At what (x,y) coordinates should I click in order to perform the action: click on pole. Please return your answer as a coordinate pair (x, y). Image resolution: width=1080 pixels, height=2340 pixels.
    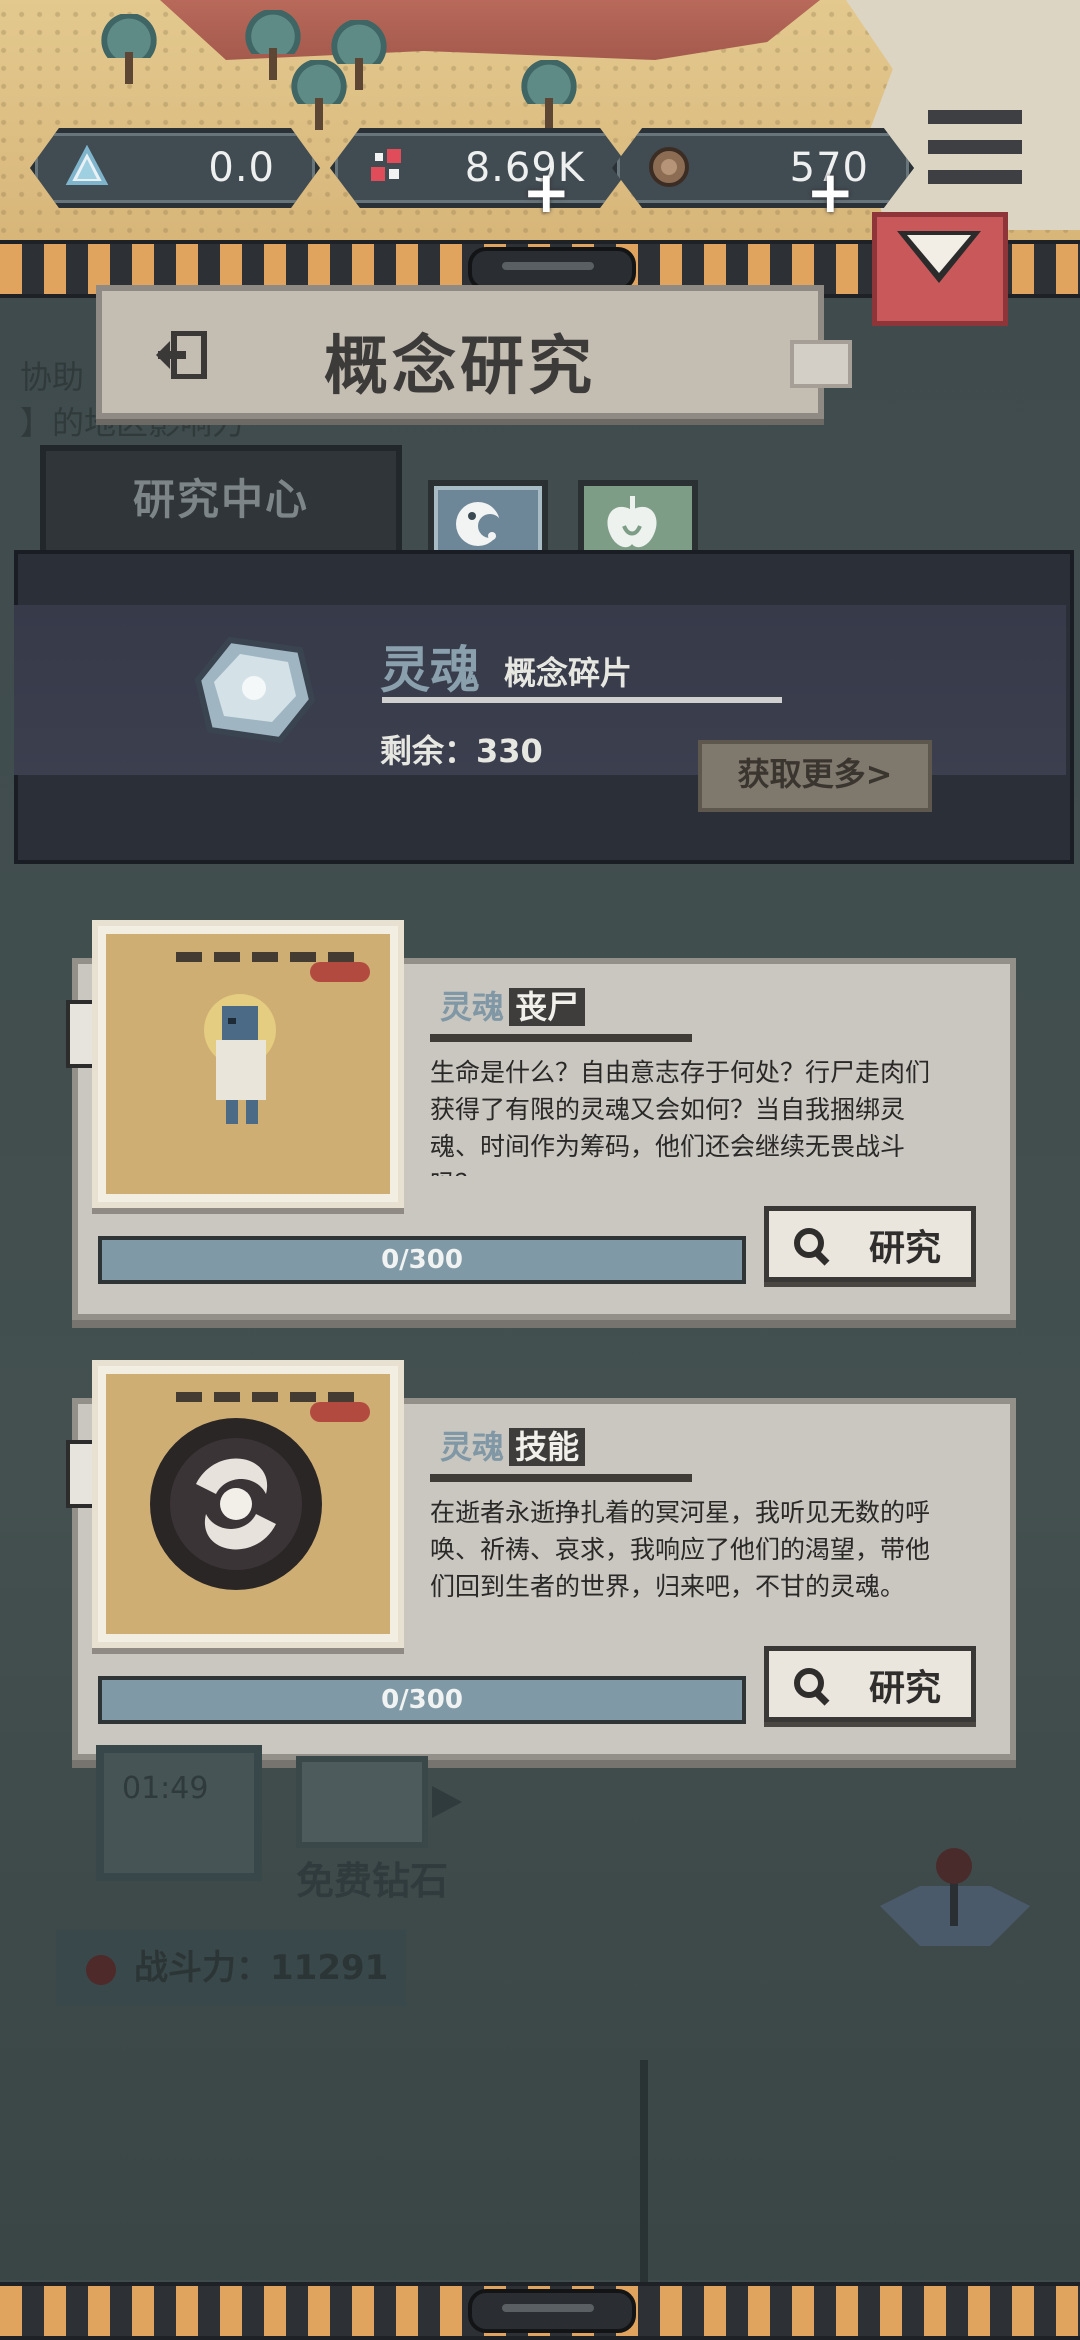
    Looking at the image, I should click on (644, 2175).